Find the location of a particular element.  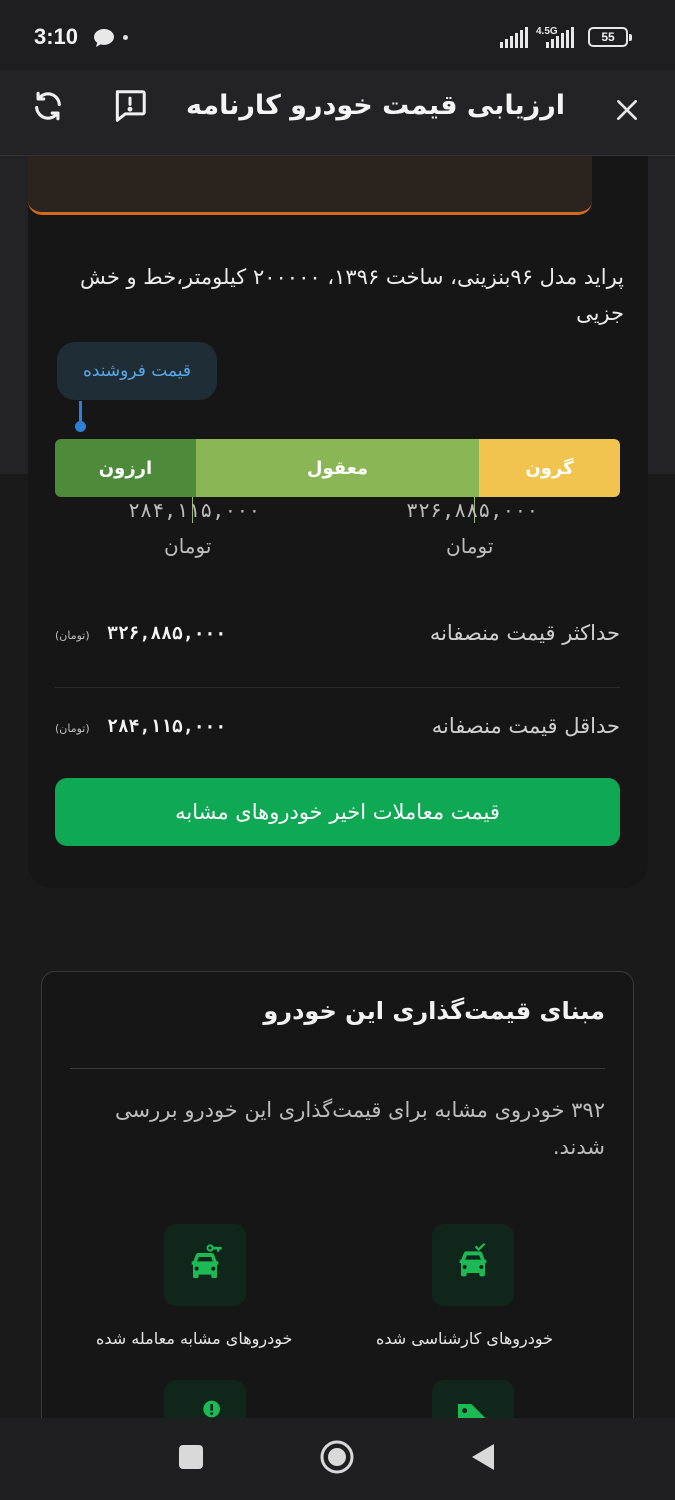

traded-cars-icon-tile is located at coordinates (205, 1265).